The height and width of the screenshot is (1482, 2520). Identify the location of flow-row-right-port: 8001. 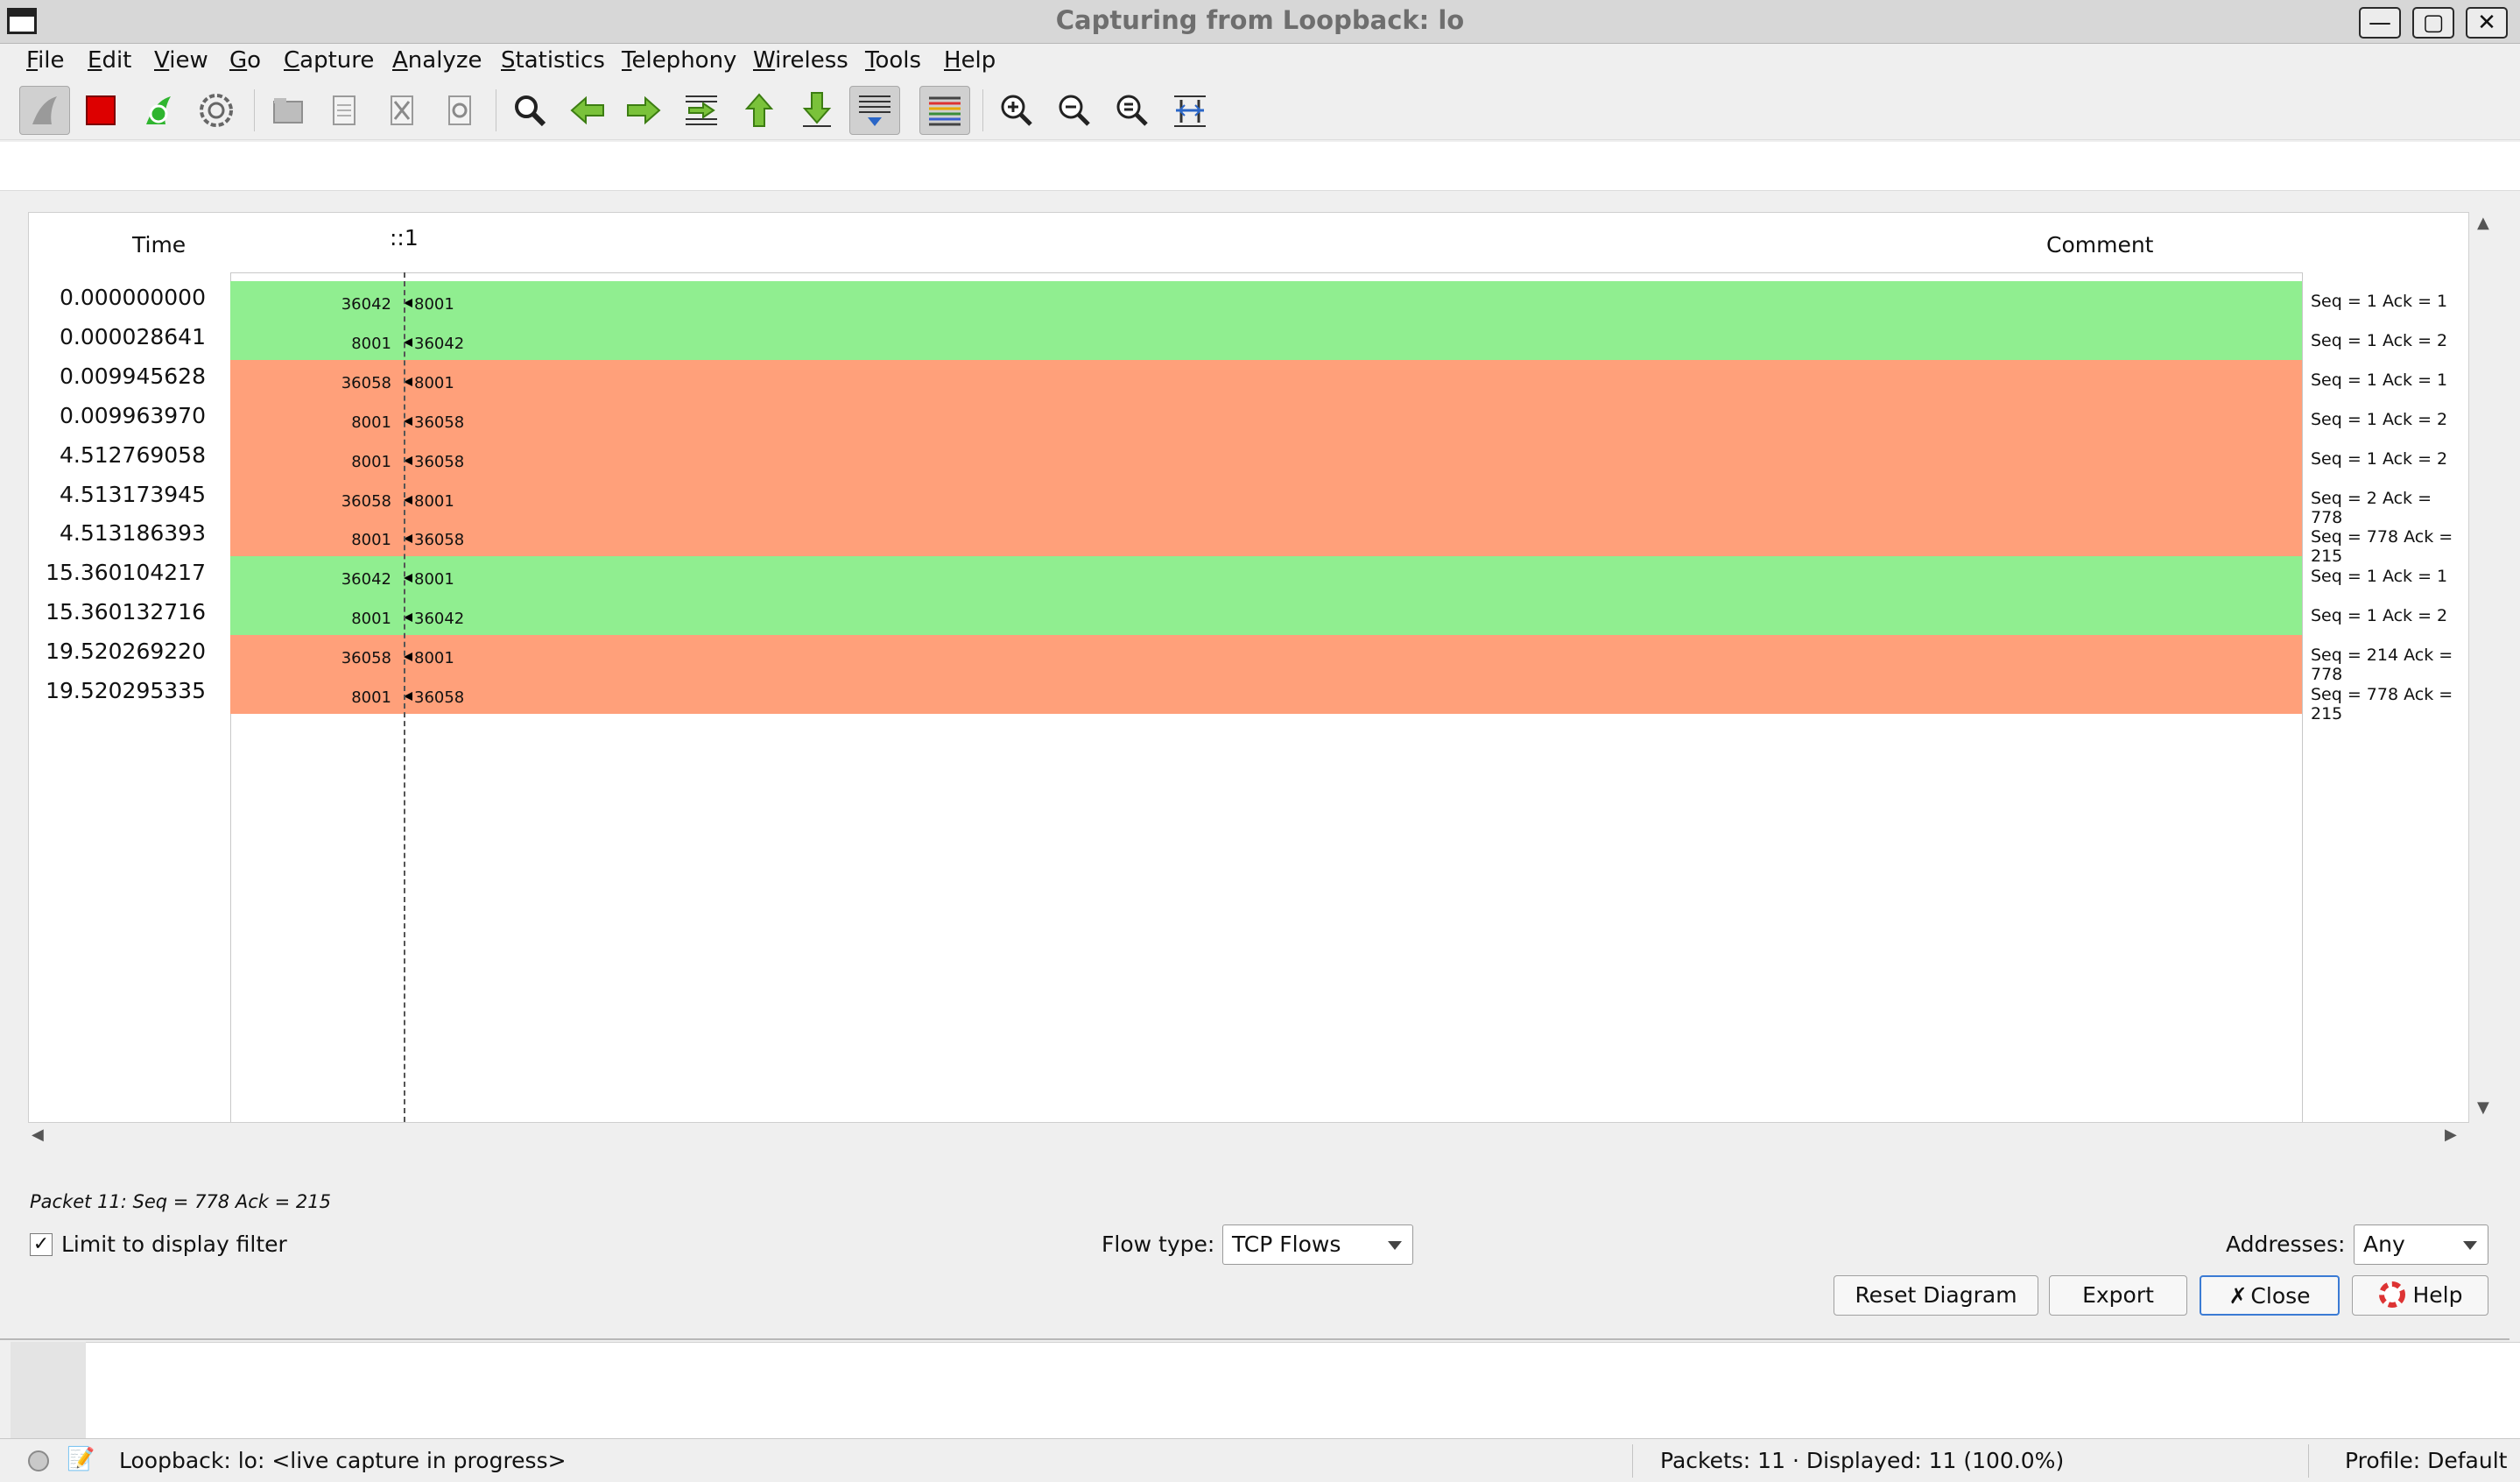
(434, 658).